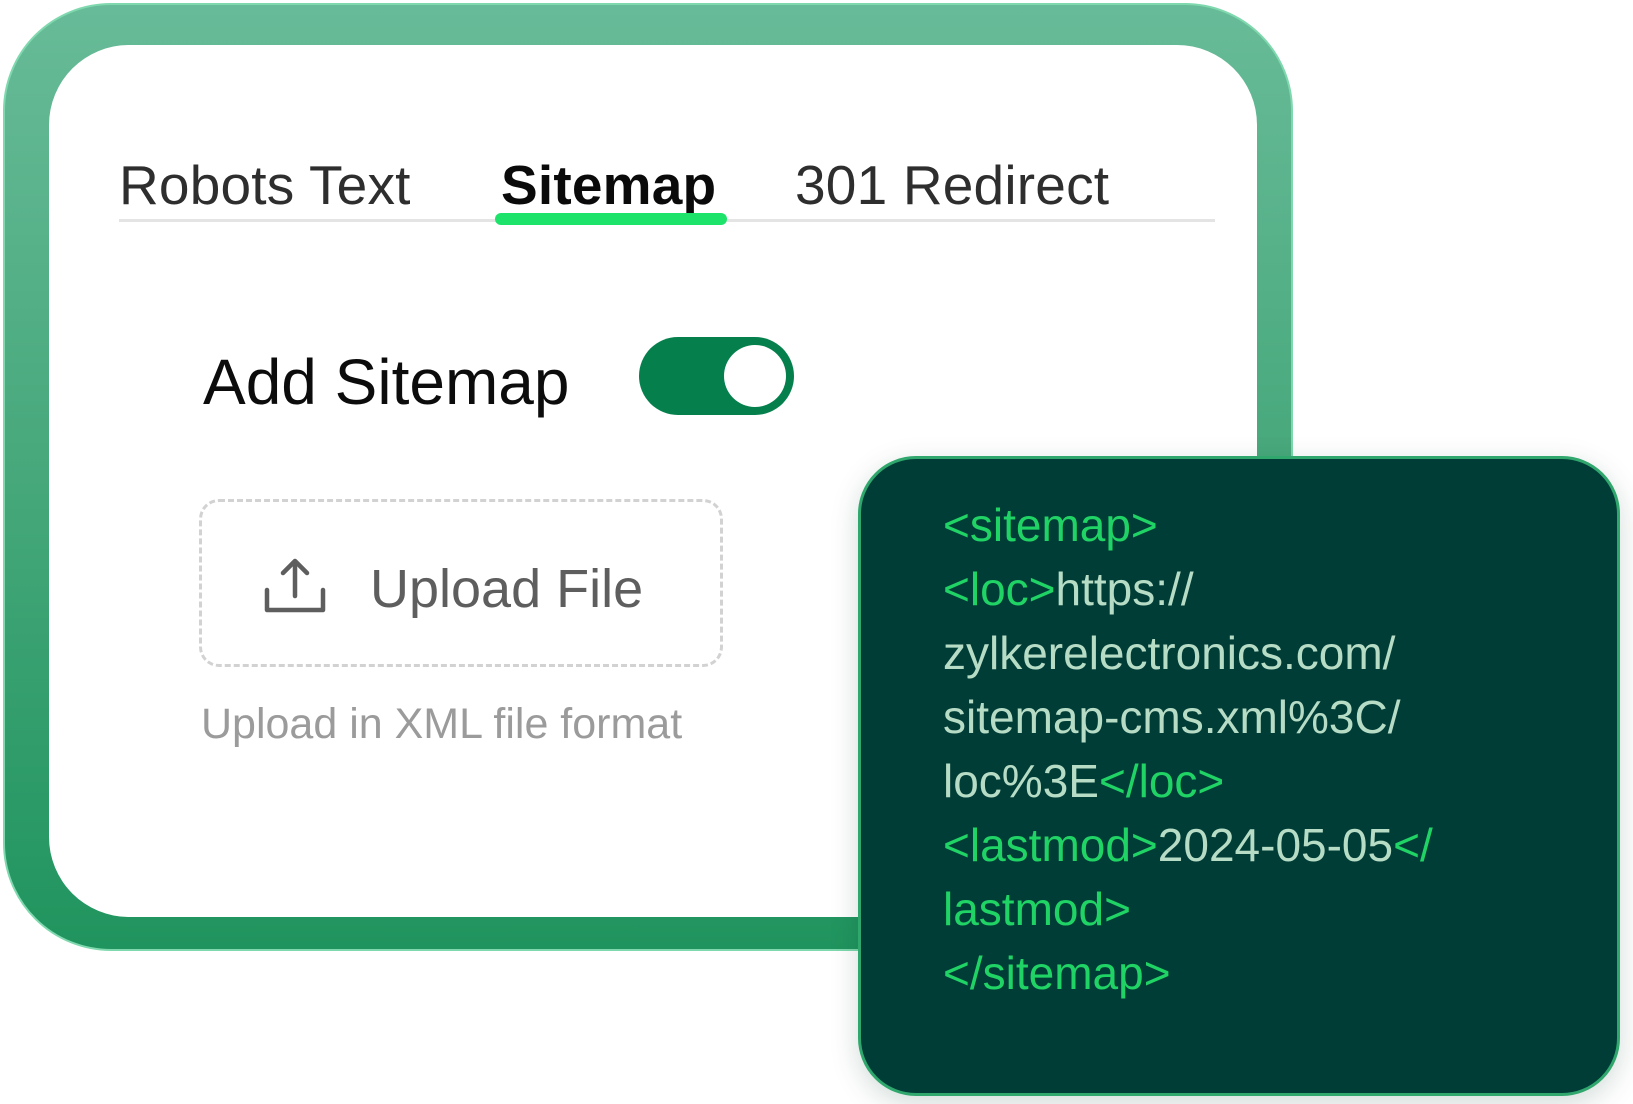 The height and width of the screenshot is (1104, 1633). I want to click on tab-robots-text: Robots Text, so click(265, 185).